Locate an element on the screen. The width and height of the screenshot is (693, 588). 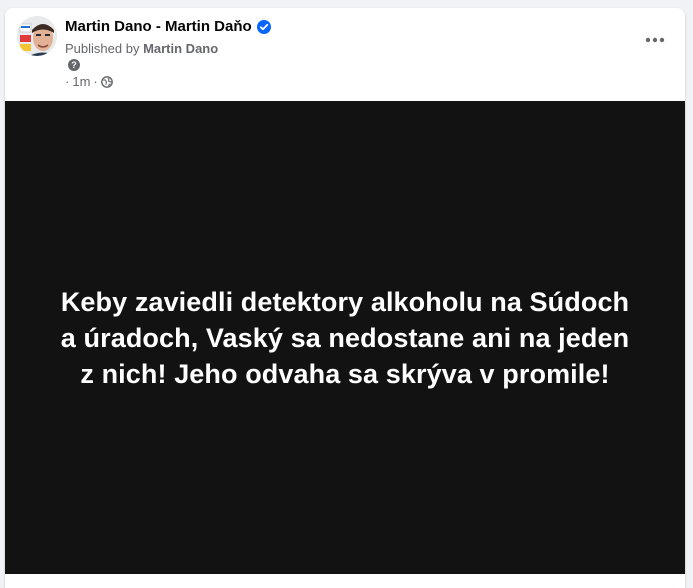
published-by-label: Published by is located at coordinates (104, 48).